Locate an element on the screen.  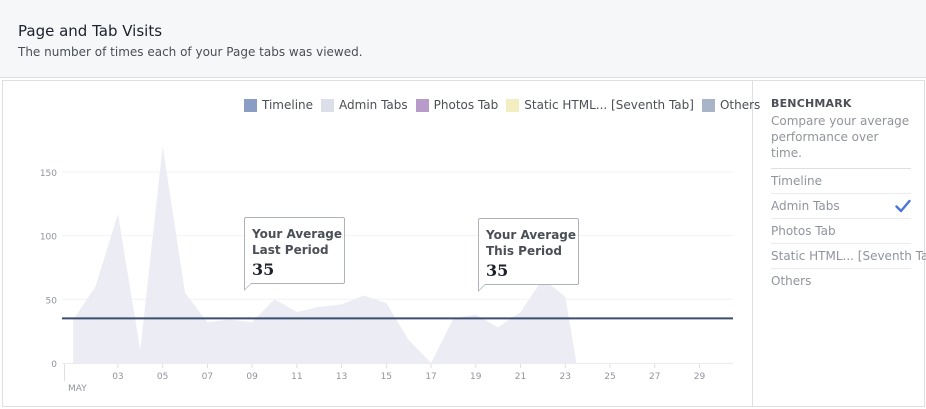
benchmark-item-label: Others is located at coordinates (791, 281).